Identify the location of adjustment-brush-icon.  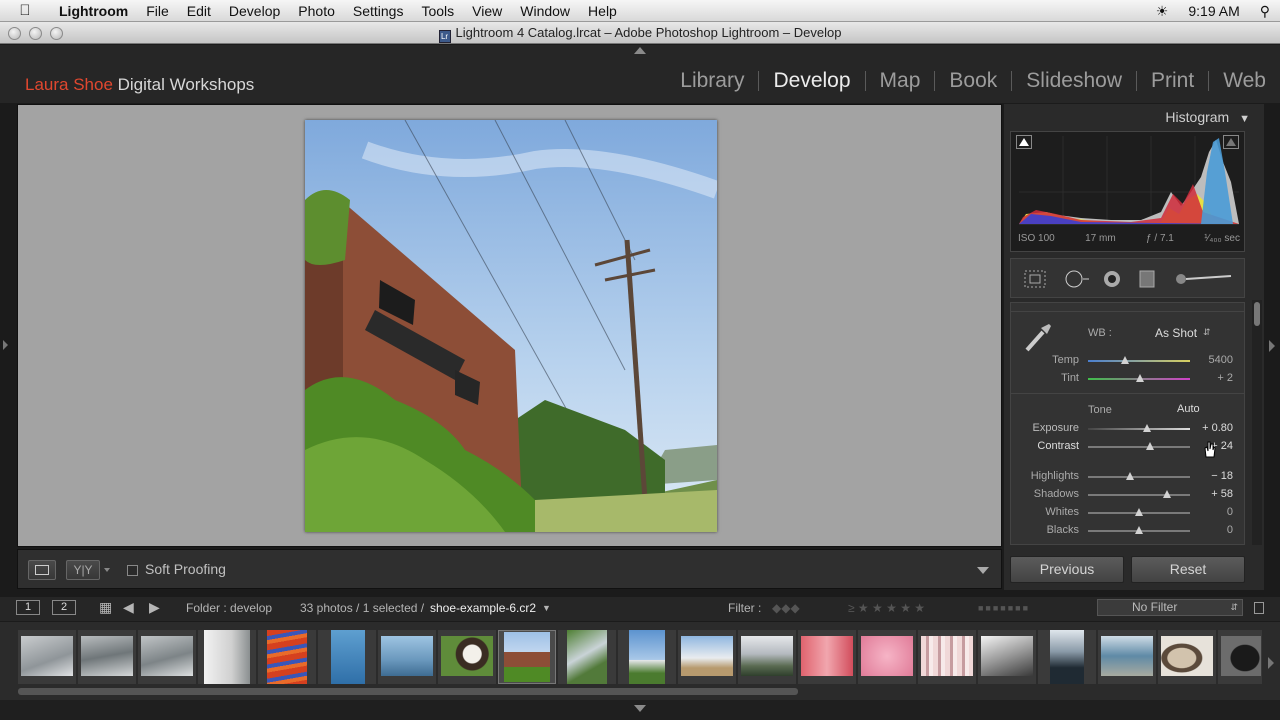
(1204, 279).